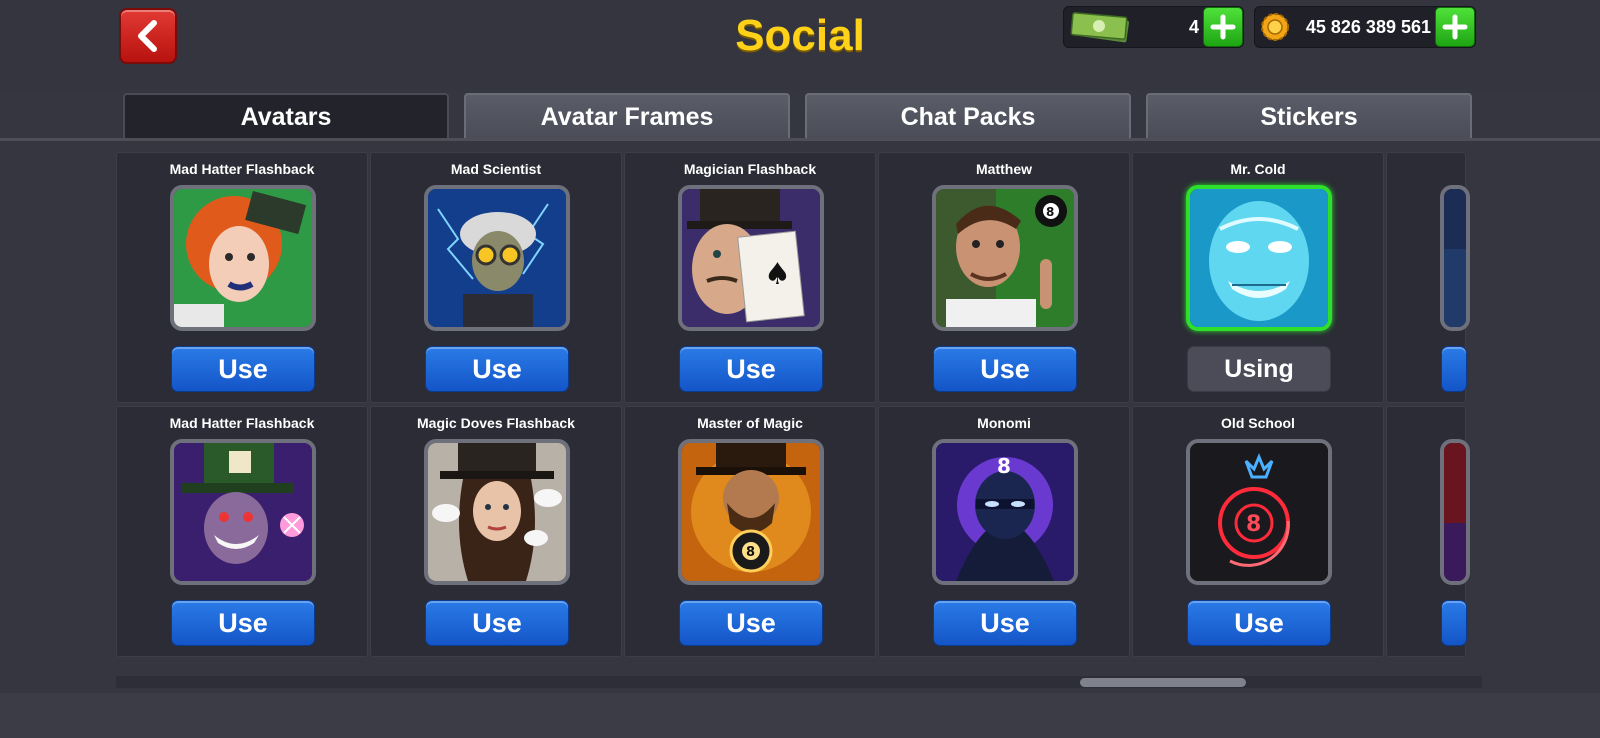  I want to click on avatar-card: Master of Magic 8 Use, so click(750, 531).